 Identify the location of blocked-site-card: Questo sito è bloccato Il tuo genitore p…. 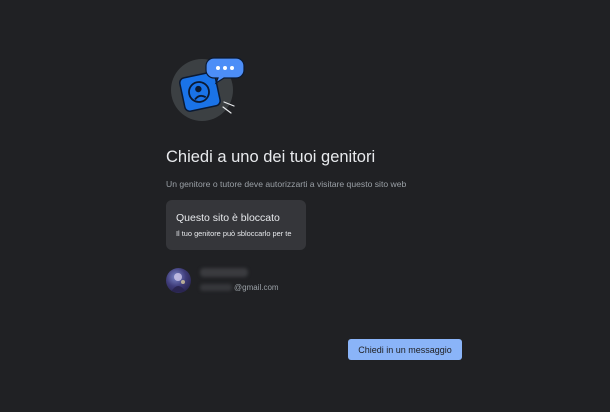
(236, 225).